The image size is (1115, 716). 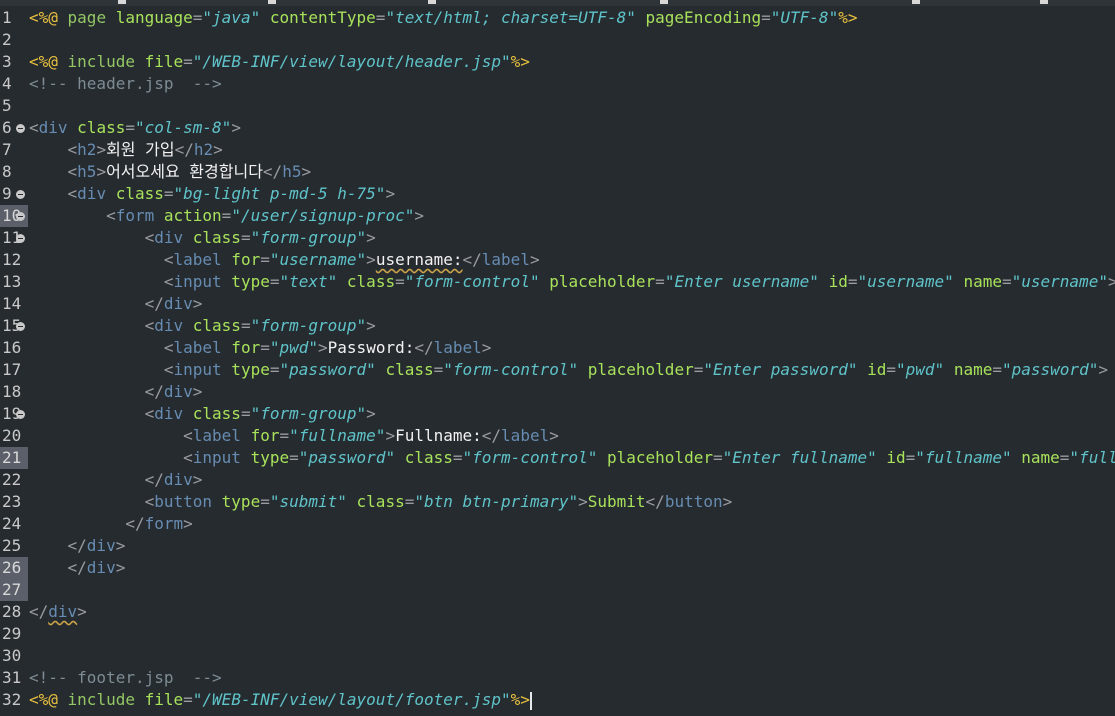 I want to click on code-line: <div class="col-sm-8">, so click(x=135, y=128).